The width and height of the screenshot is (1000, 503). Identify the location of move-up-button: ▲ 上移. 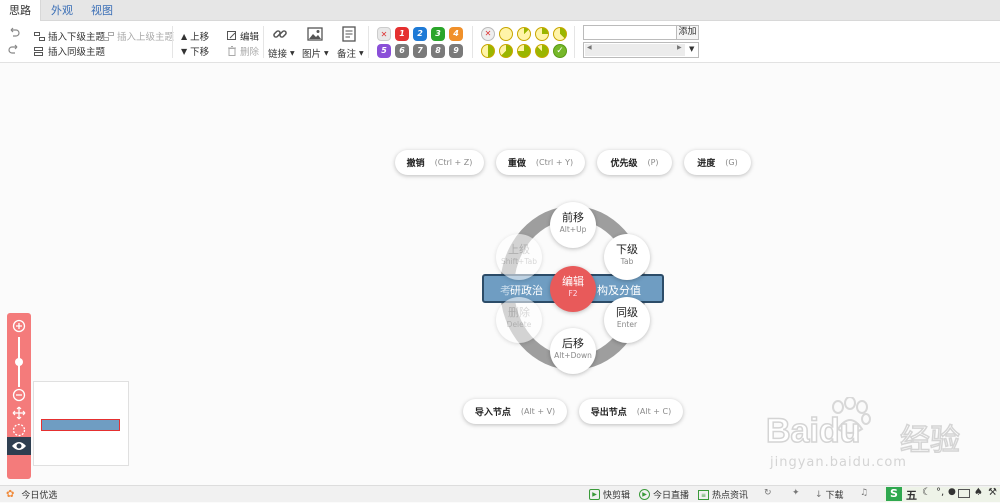
(195, 36).